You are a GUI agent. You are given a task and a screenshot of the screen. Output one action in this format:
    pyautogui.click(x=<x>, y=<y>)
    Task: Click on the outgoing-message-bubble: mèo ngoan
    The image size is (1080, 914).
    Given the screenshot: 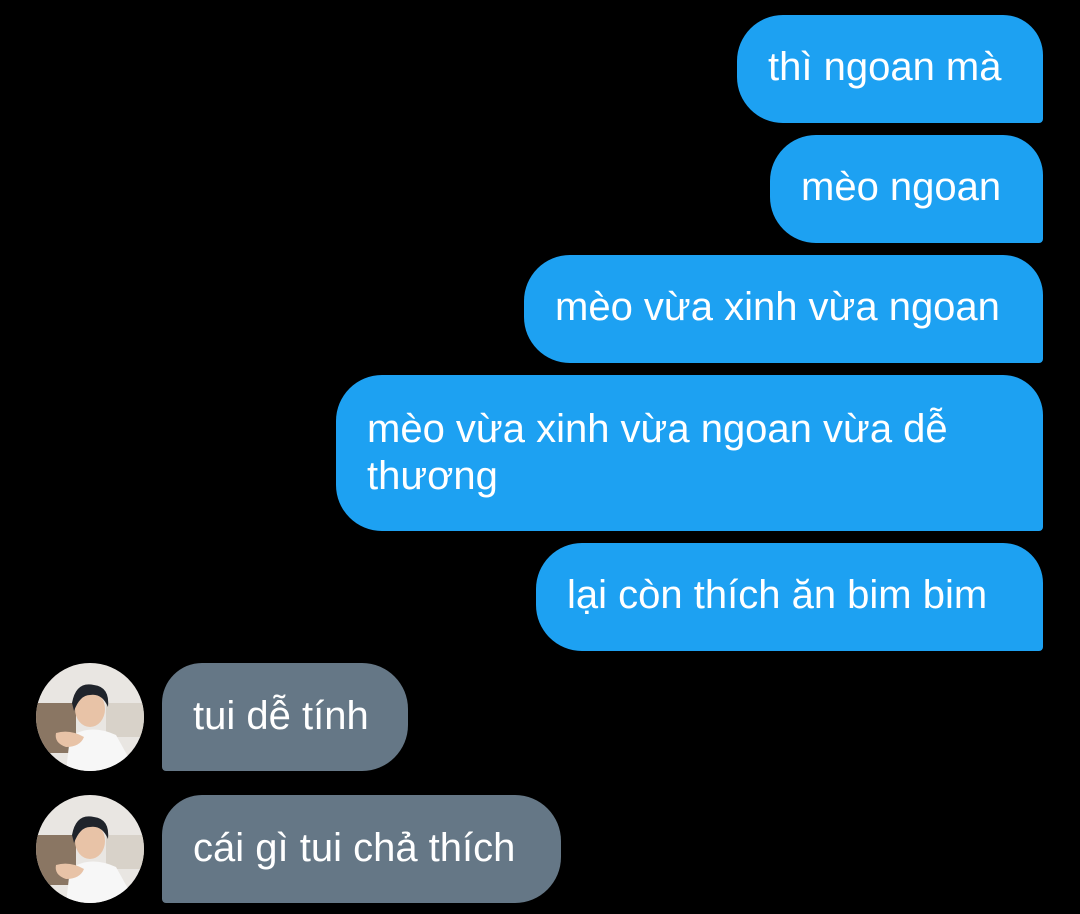 What is the action you would take?
    pyautogui.click(x=906, y=189)
    